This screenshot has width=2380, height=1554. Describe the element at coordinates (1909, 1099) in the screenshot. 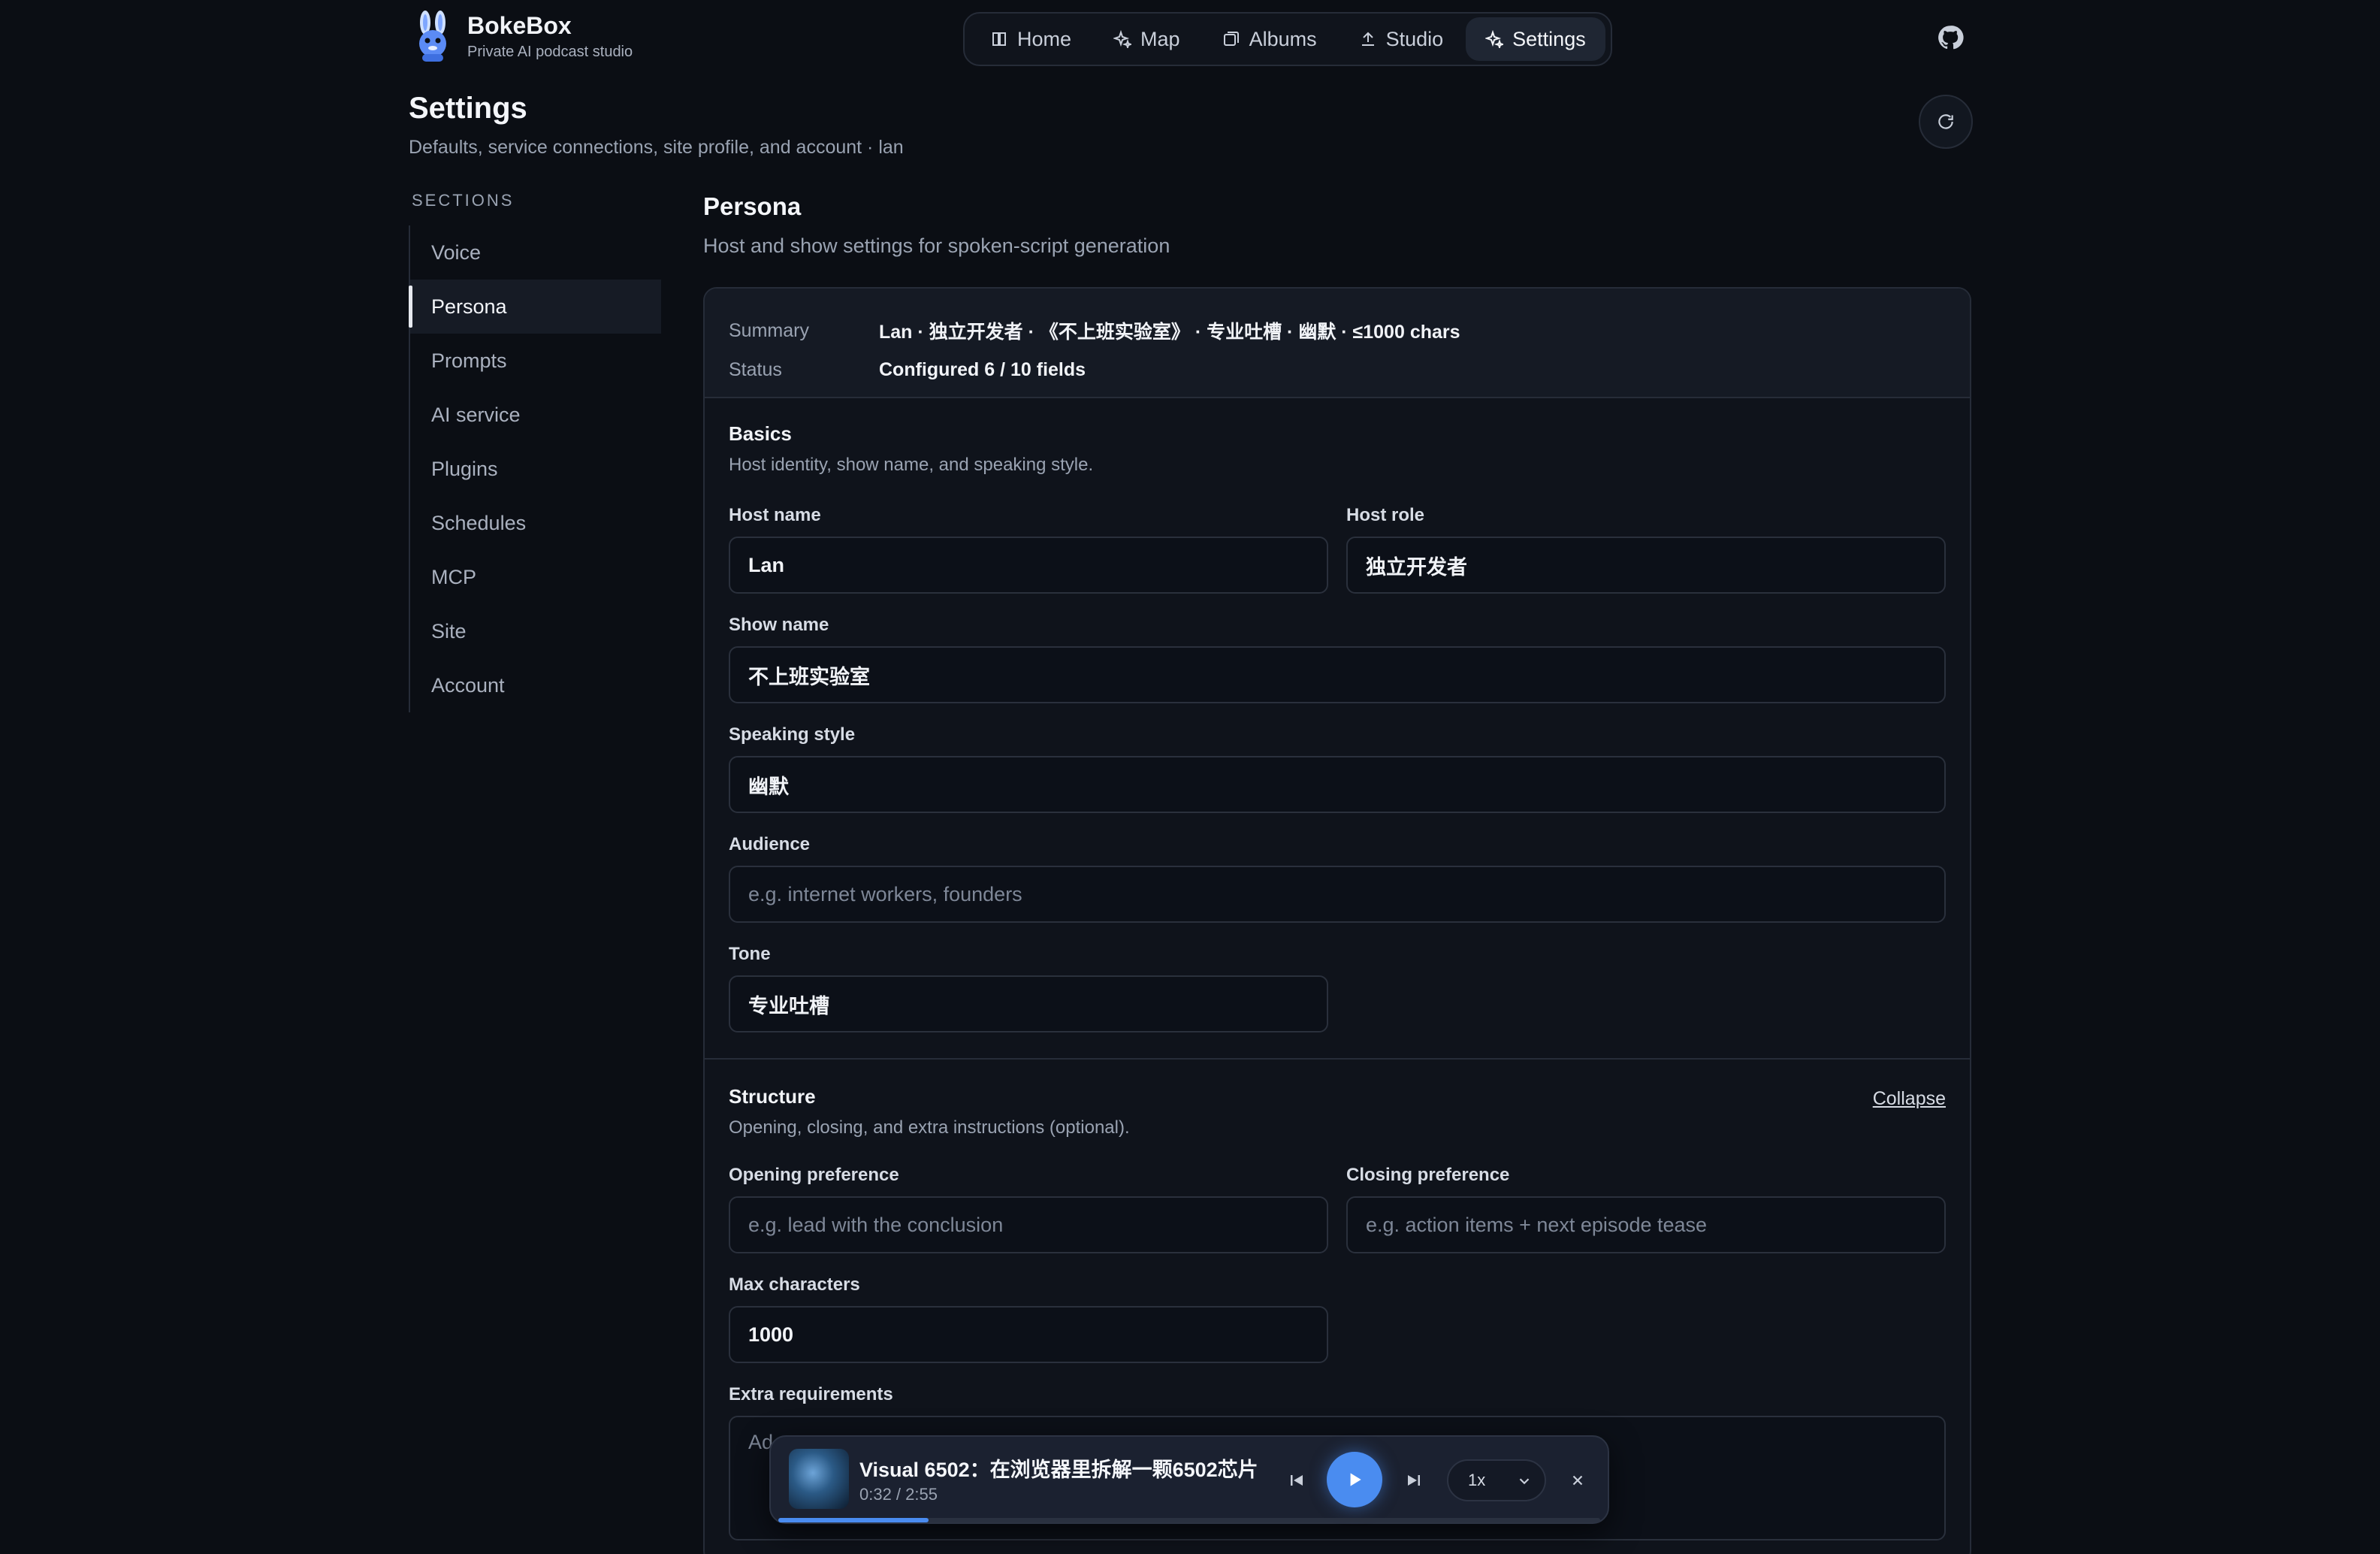

I see `collapse-link: Collapse` at that location.